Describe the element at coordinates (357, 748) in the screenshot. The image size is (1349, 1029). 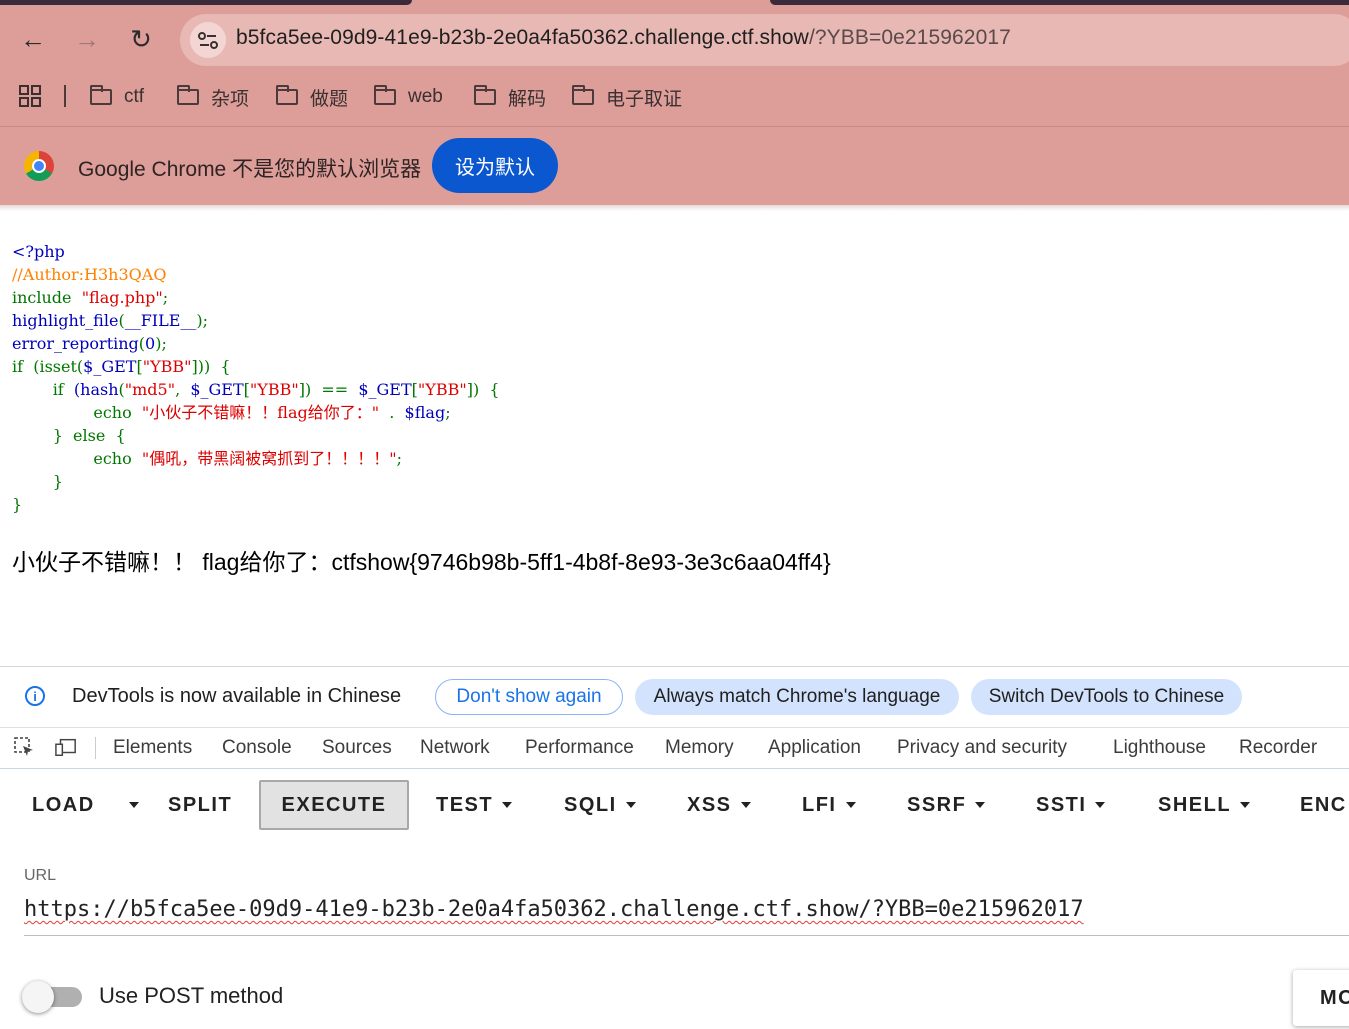
I see `tab-sources: Sources` at that location.